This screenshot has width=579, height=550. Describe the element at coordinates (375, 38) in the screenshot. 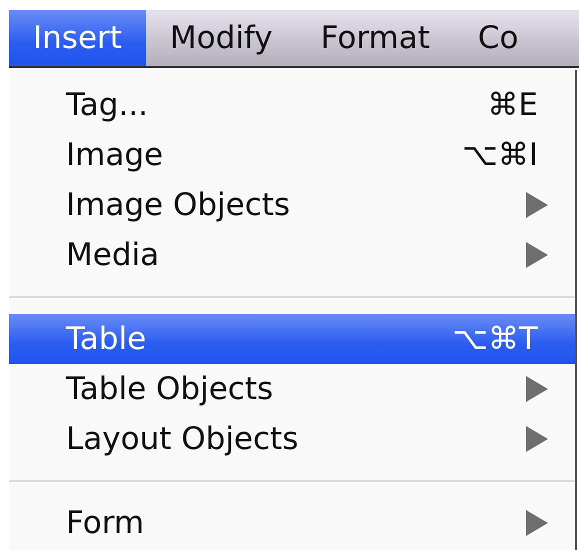

I see `menu-title: Format` at that location.